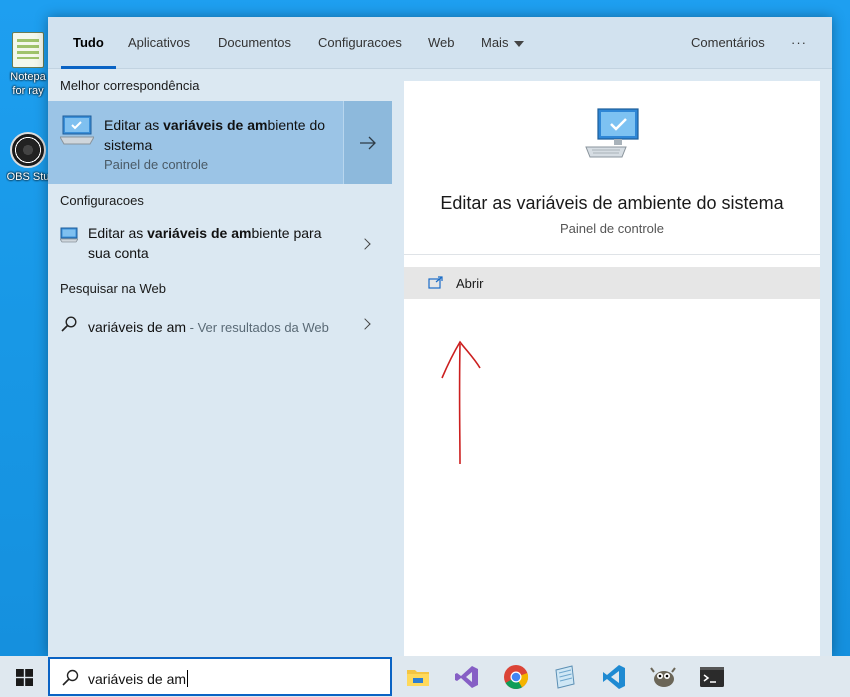 The image size is (850, 697). Describe the element at coordinates (102, 200) in the screenshot. I see `settings-header: Configuracoes` at that location.